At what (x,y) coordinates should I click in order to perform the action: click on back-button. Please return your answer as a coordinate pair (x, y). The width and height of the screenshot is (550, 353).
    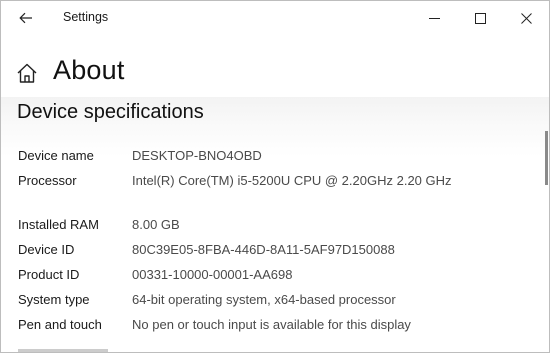
    Looking at the image, I should click on (26, 18).